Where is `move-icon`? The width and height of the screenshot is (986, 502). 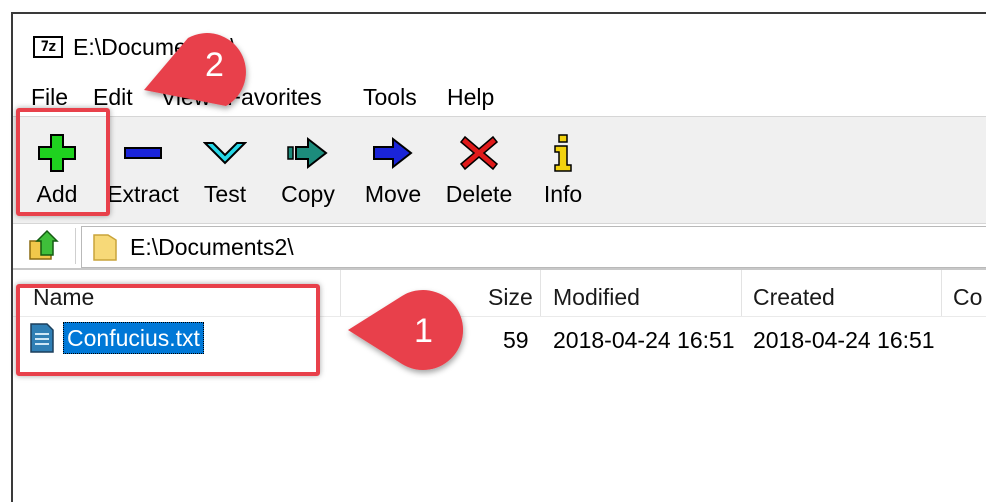
move-icon is located at coordinates (393, 153).